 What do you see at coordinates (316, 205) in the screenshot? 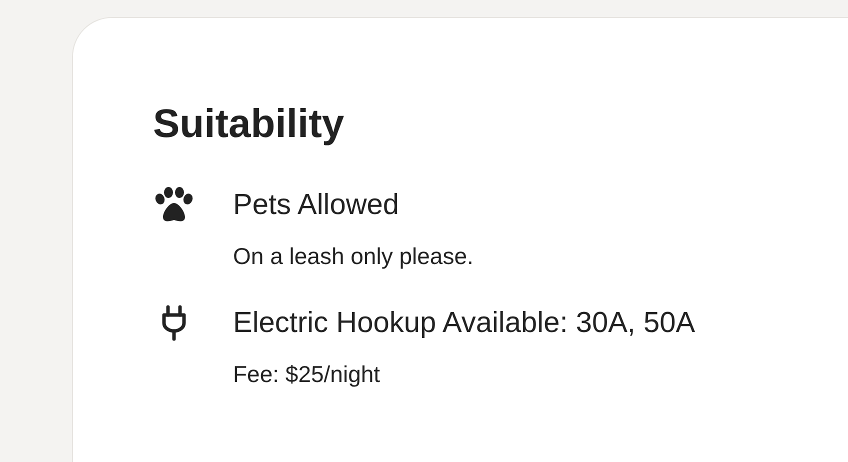
I see `feature-label: Pets Allowed` at bounding box center [316, 205].